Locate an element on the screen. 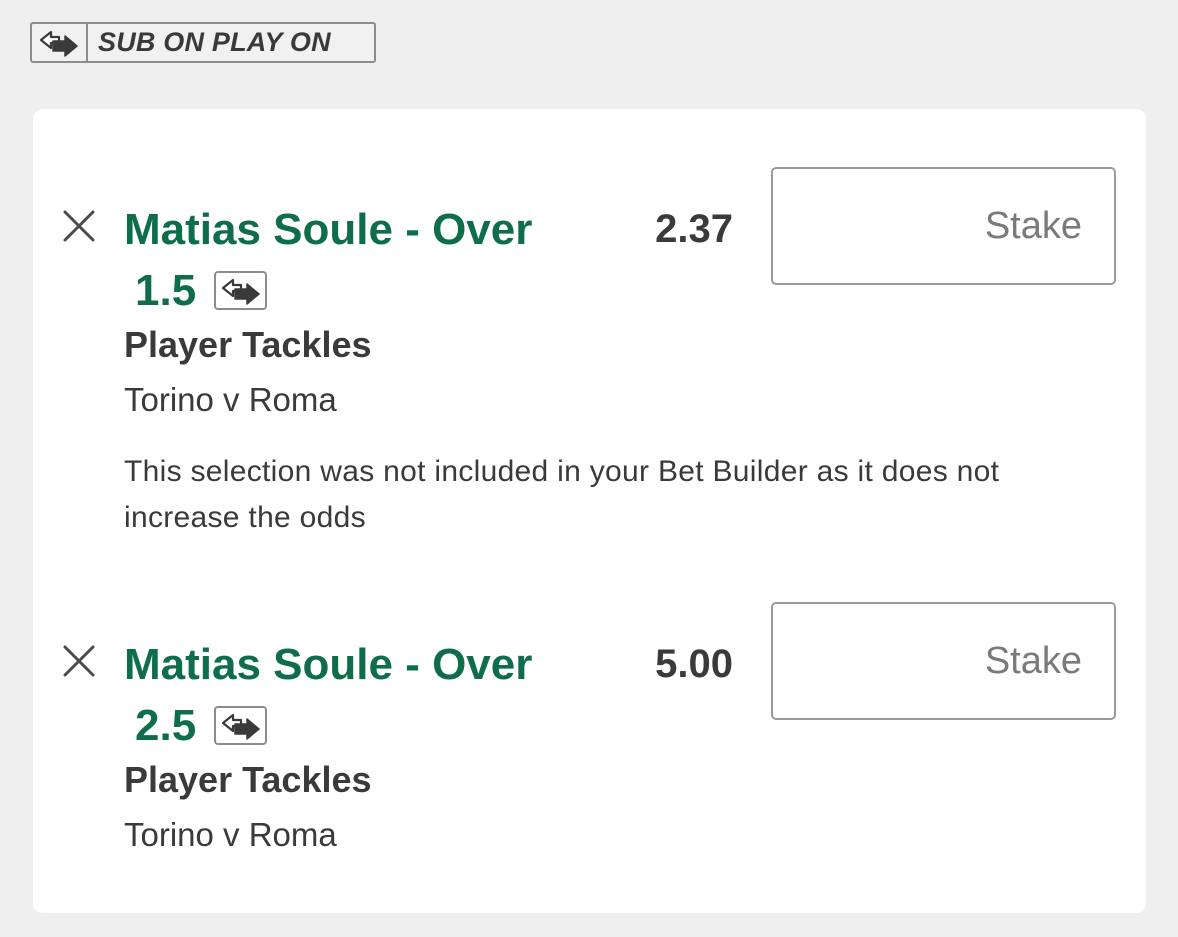  sub-on-play-on-label: SUB ON PLAY ON is located at coordinates (214, 42).